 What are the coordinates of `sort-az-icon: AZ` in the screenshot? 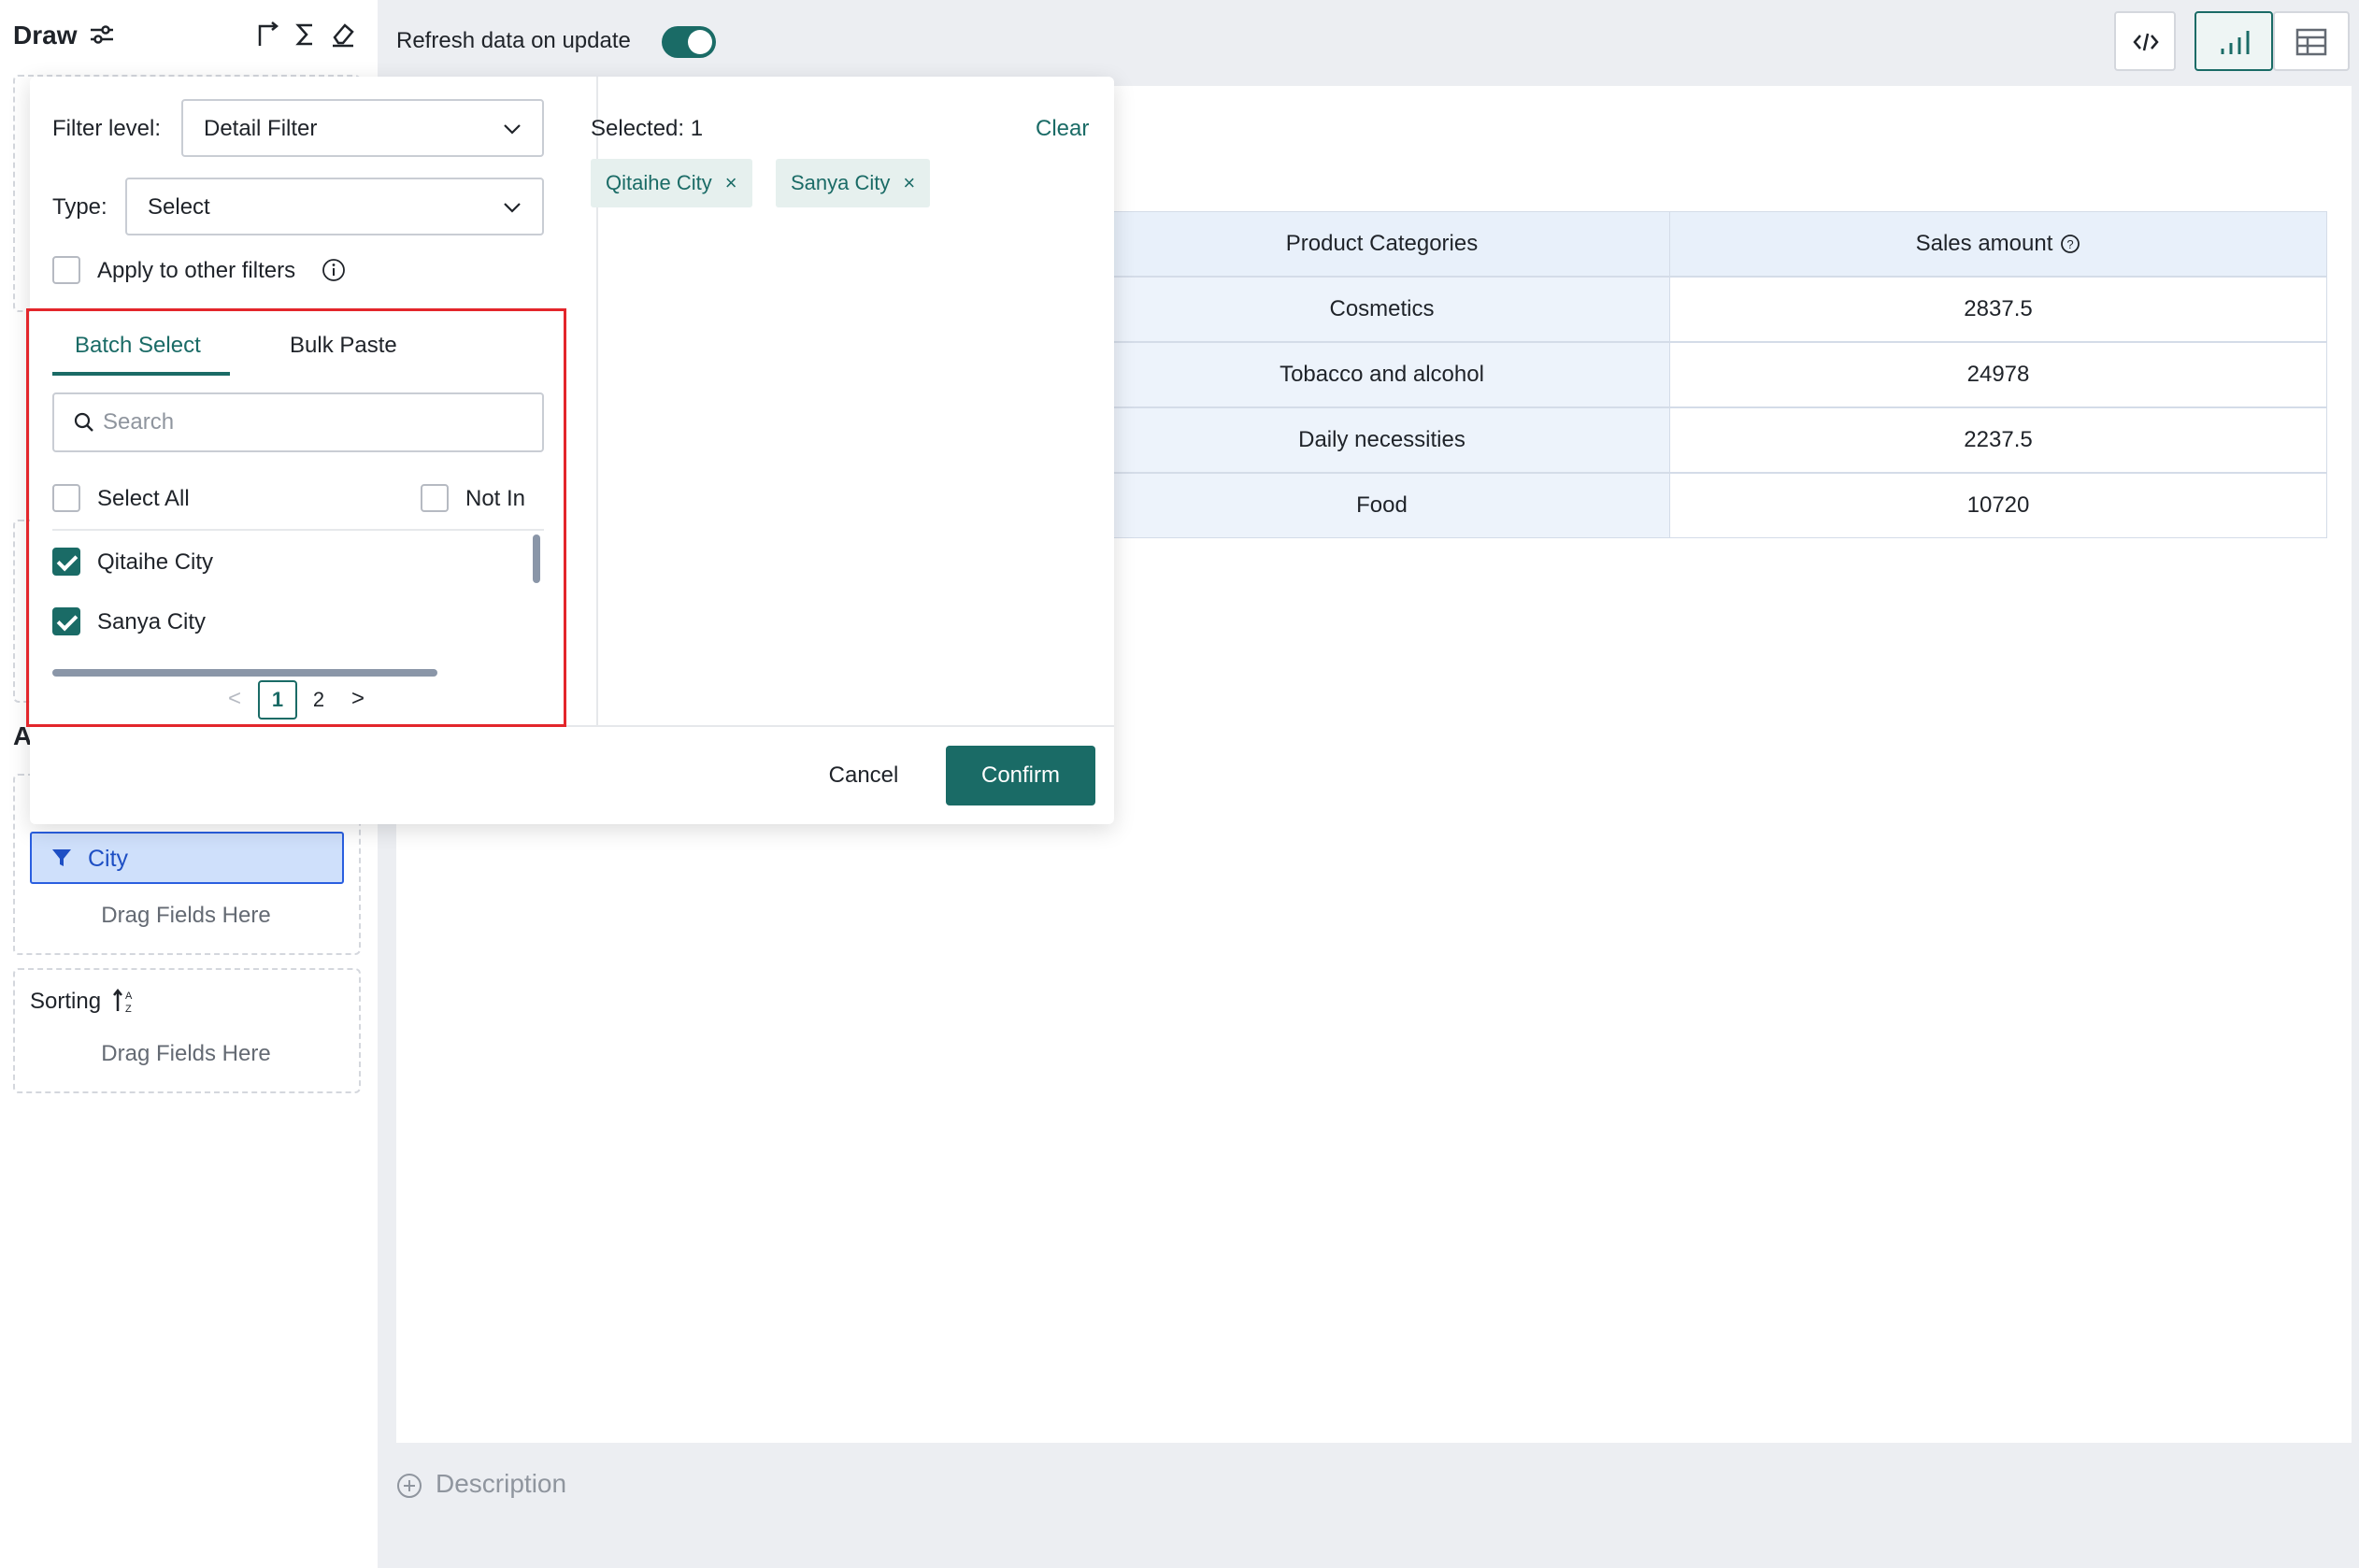 It's located at (125, 1003).